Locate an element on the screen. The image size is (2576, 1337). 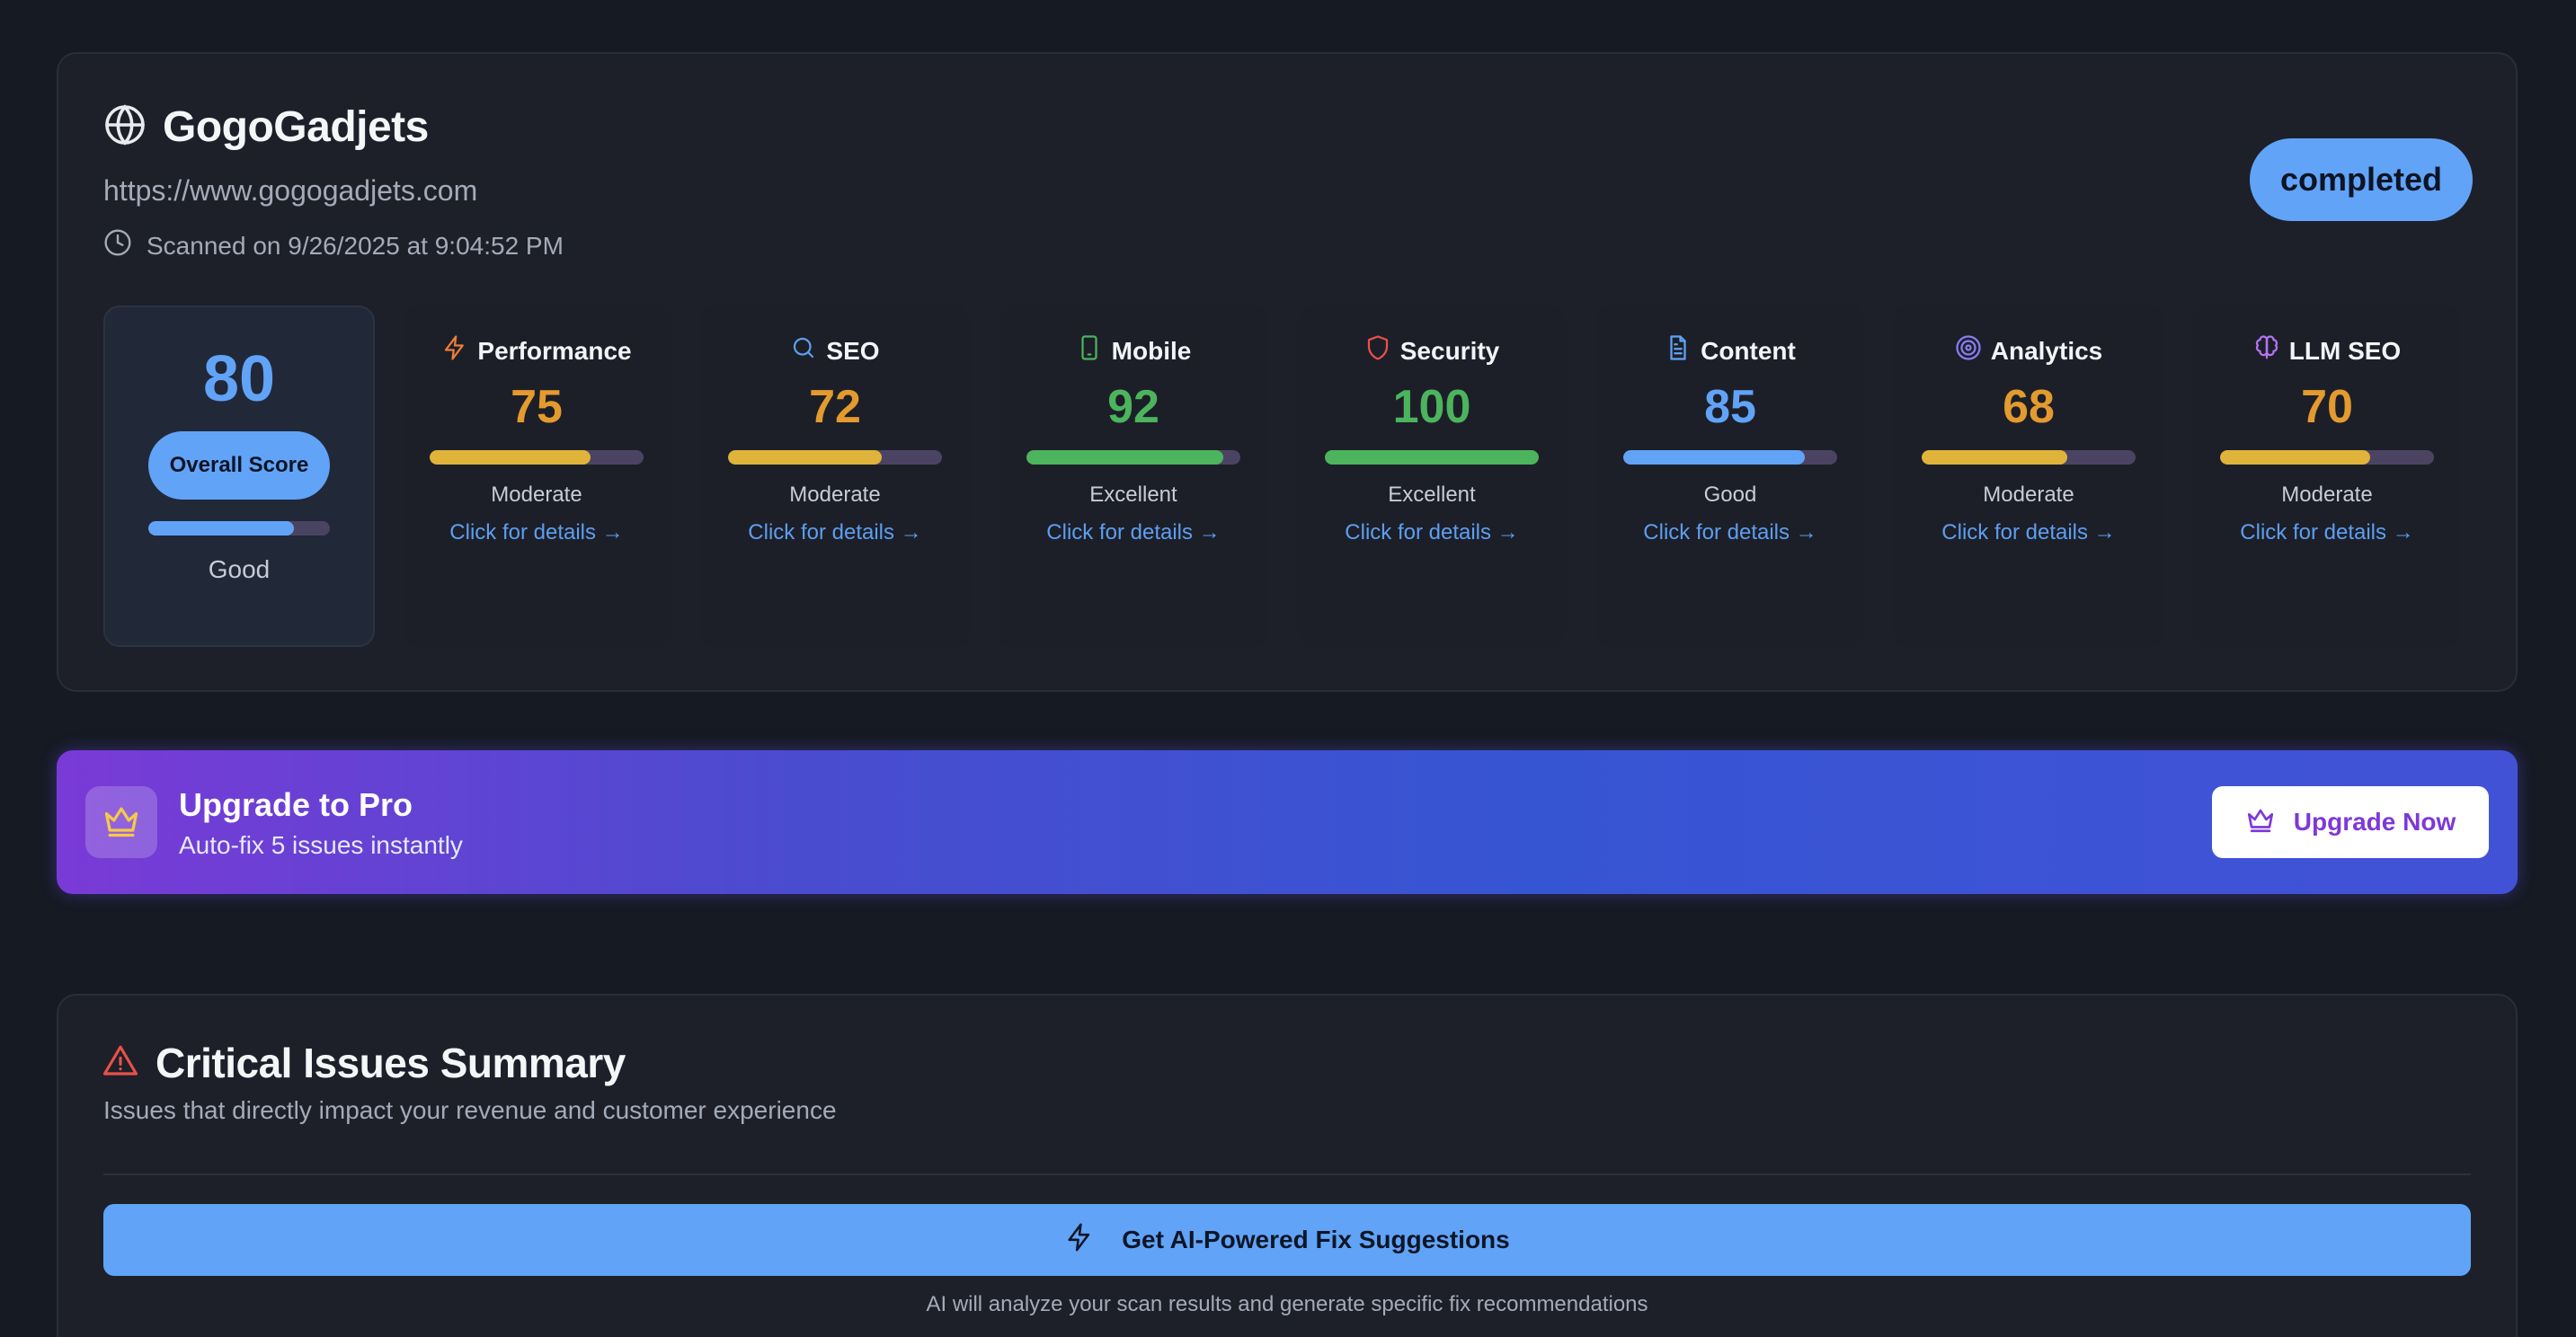
category-header: Security is located at coordinates (1432, 350).